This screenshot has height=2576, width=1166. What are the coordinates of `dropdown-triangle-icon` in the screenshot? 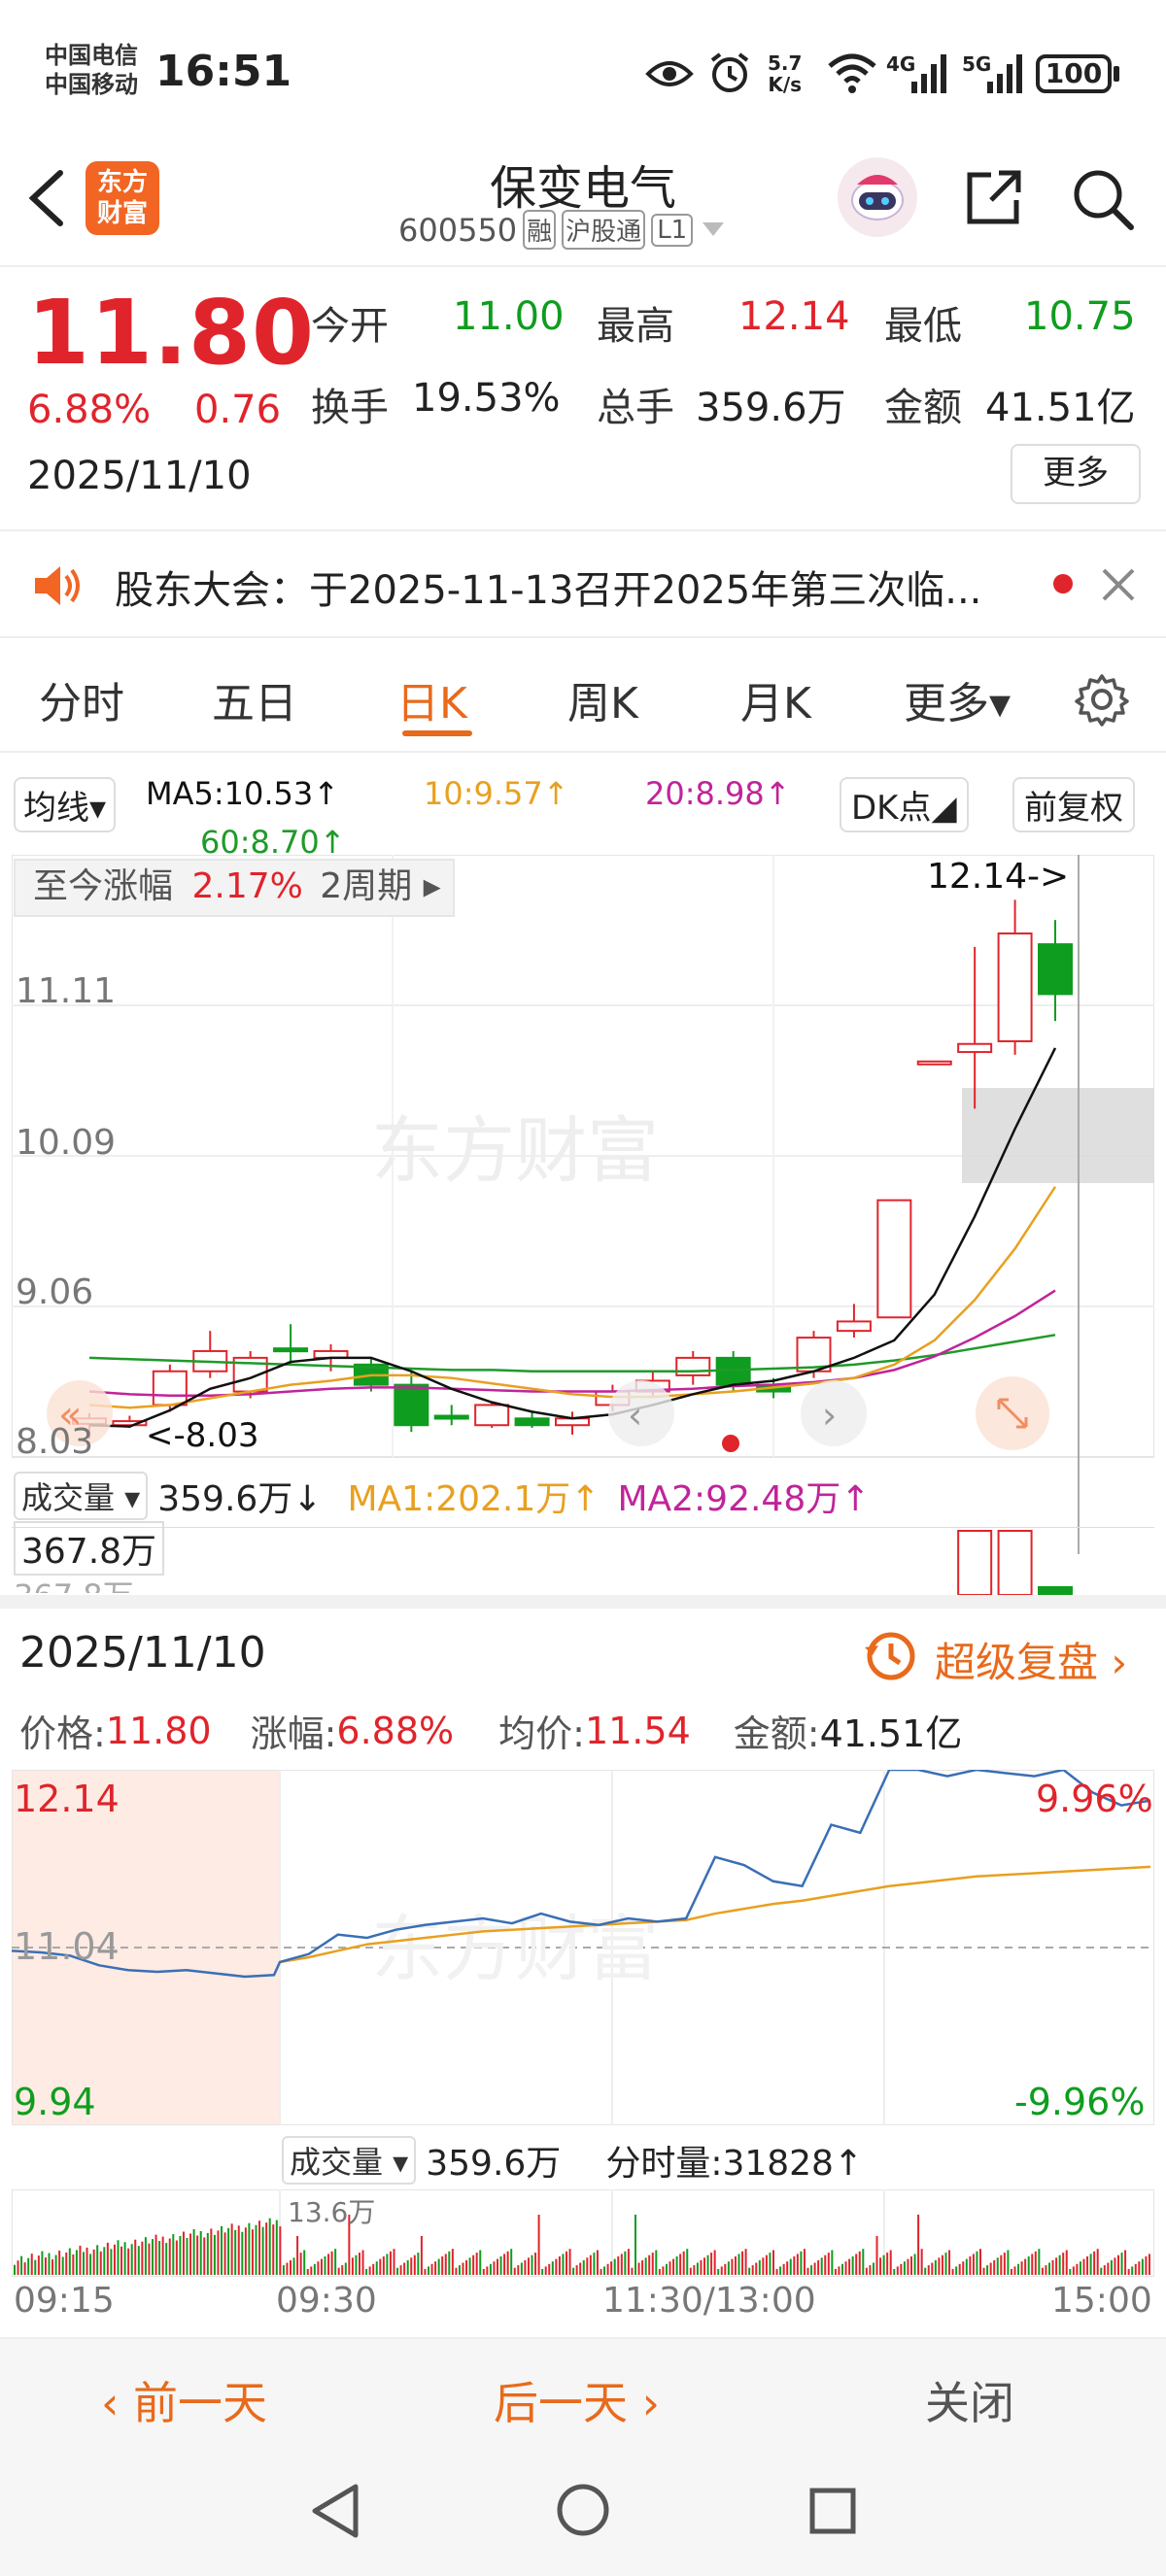 It's located at (714, 229).